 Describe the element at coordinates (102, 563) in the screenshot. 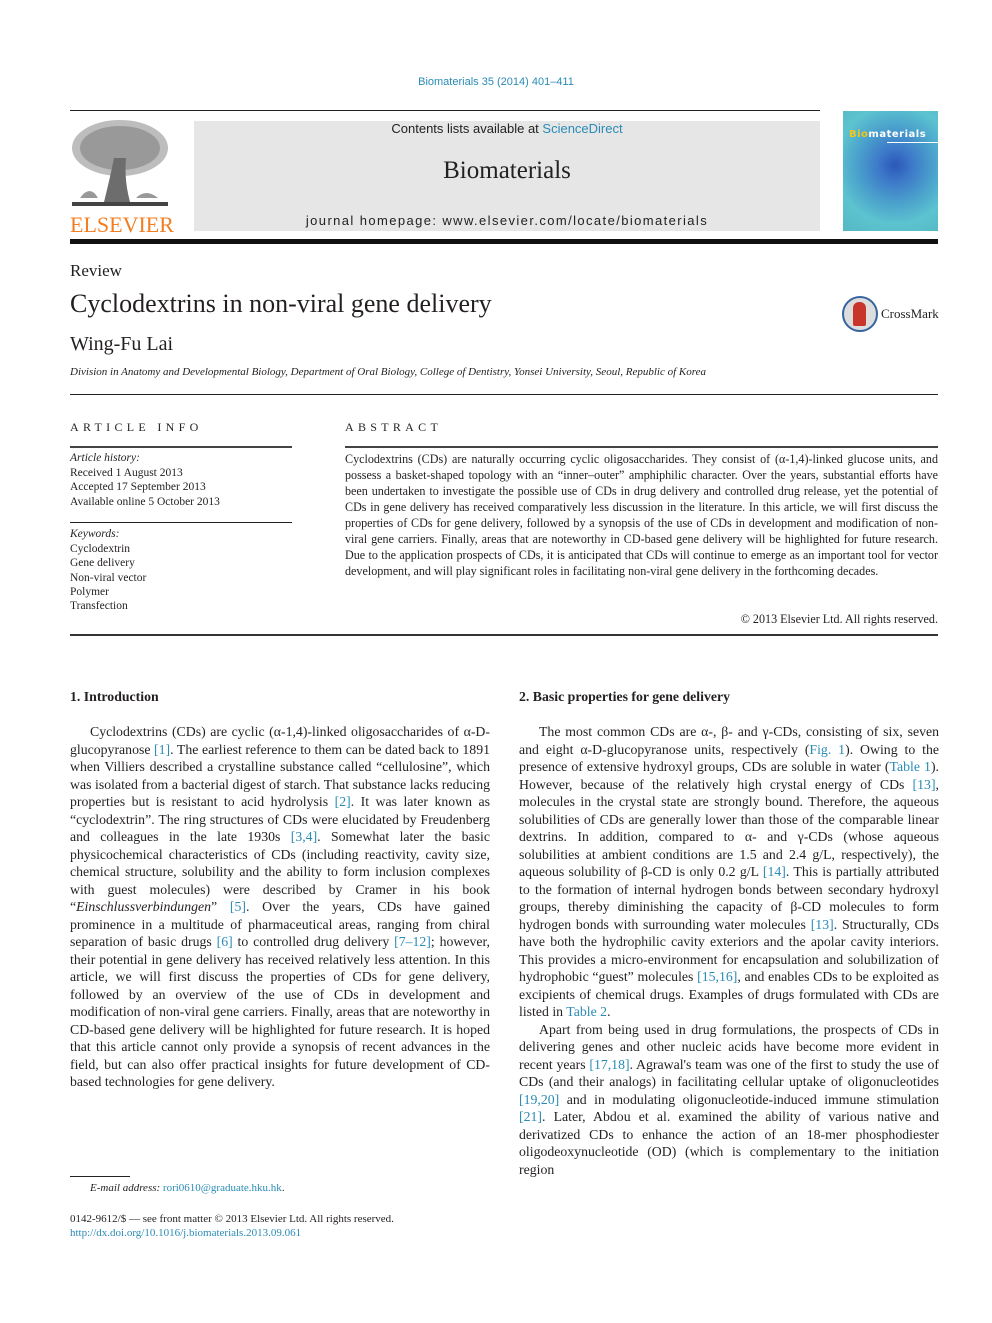

I see `keyword-item: Gene delivery` at that location.